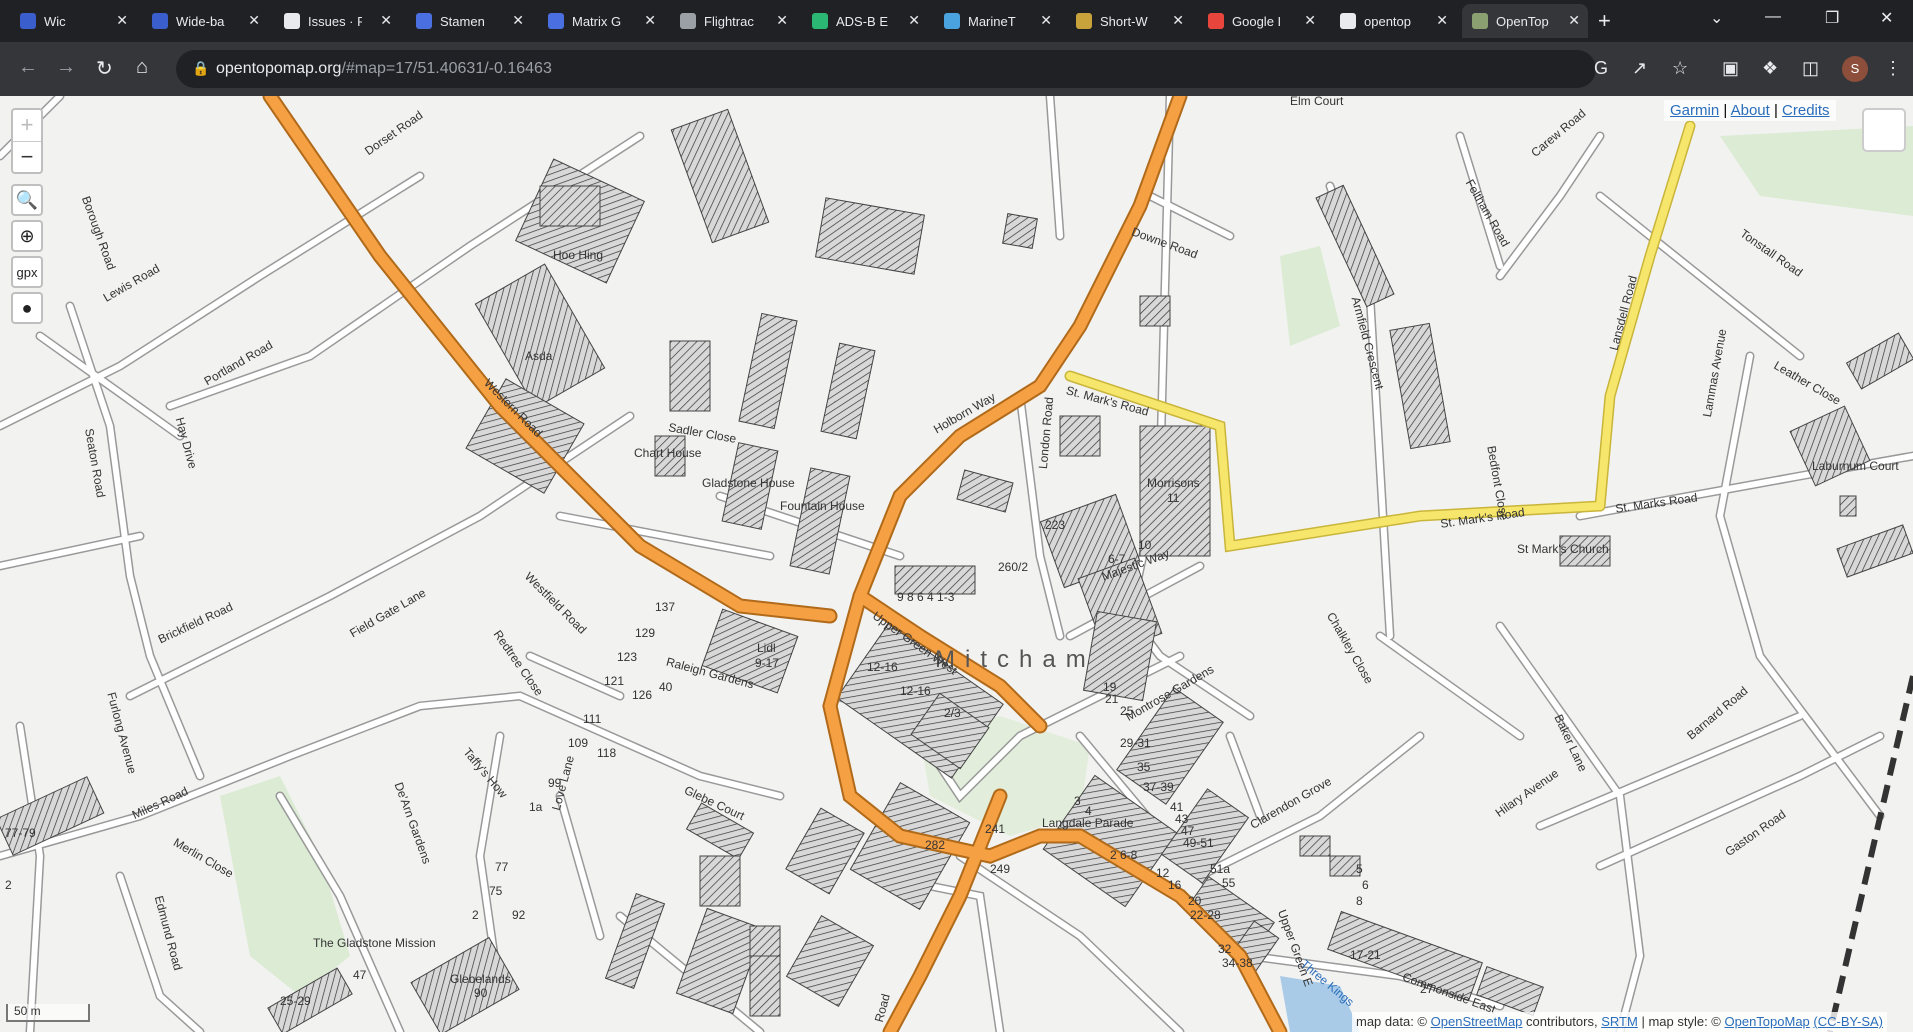 The width and height of the screenshot is (1913, 1032). Describe the element at coordinates (1770, 68) in the screenshot. I see `puzzle-icon: ❖` at that location.